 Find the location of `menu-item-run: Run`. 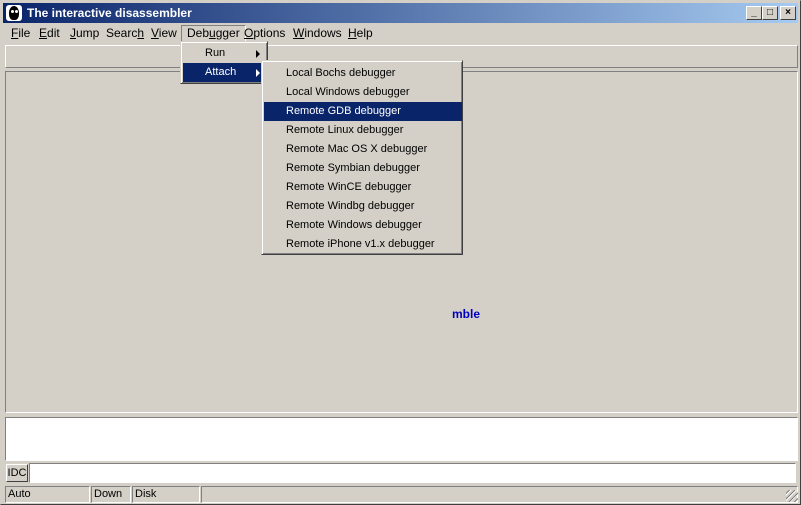

menu-item-run: Run is located at coordinates (225, 53).